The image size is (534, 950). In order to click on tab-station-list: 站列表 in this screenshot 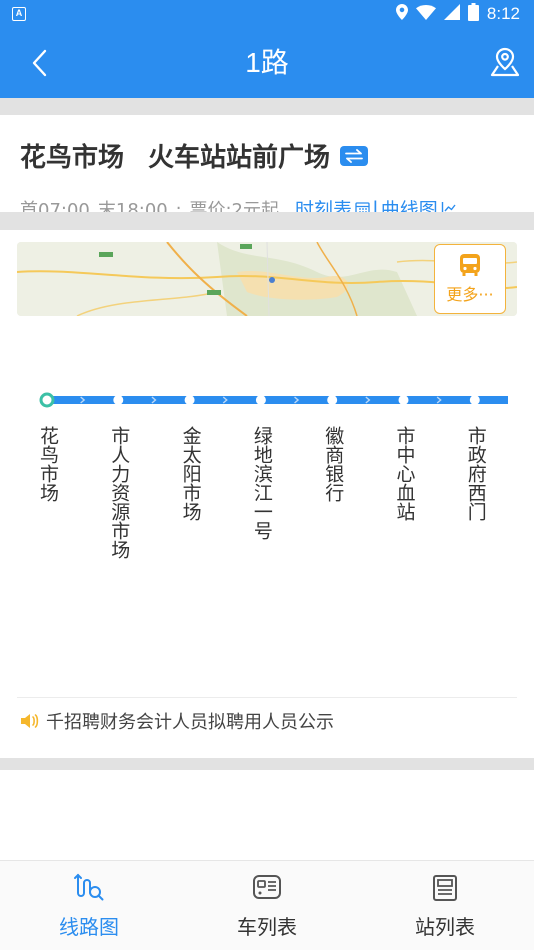, I will do `click(445, 905)`.